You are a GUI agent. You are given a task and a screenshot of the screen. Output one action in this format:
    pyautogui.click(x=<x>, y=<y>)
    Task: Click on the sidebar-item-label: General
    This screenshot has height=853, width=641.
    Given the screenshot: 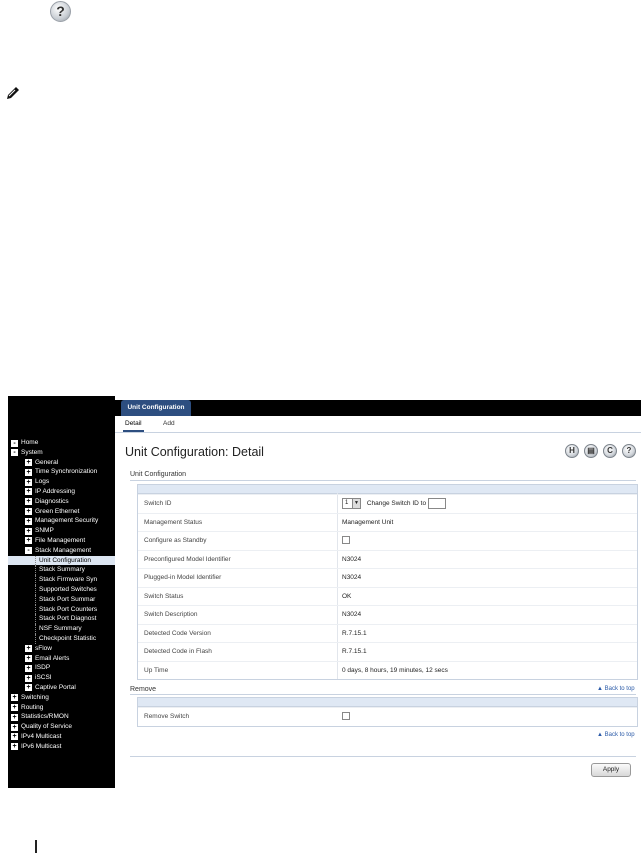 What is the action you would take?
    pyautogui.click(x=47, y=462)
    